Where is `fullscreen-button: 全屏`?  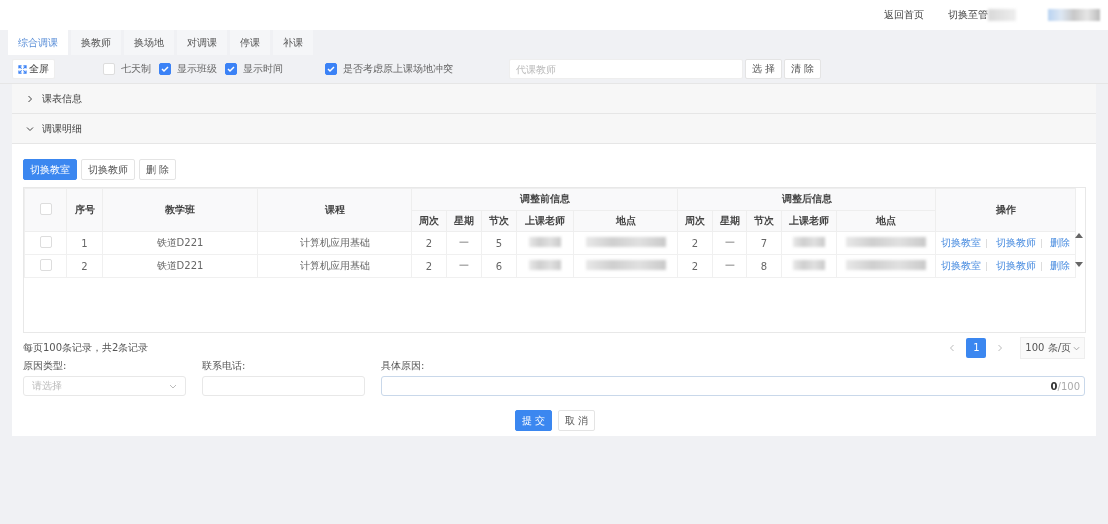
fullscreen-button: 全屏 is located at coordinates (33, 69).